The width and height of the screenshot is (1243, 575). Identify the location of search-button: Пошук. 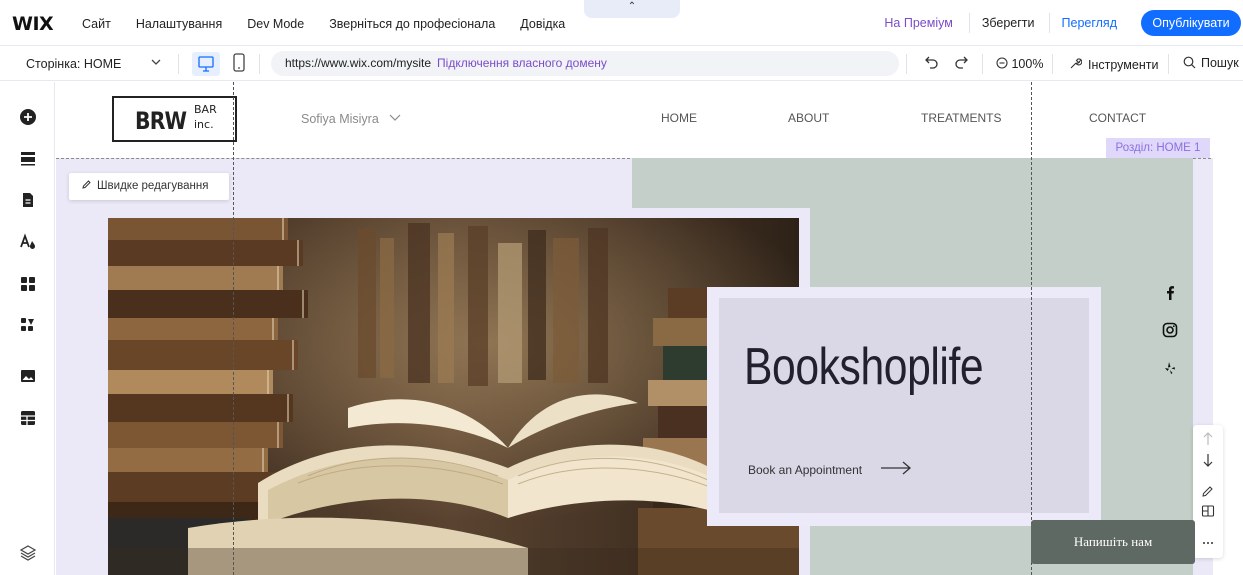
(1211, 63).